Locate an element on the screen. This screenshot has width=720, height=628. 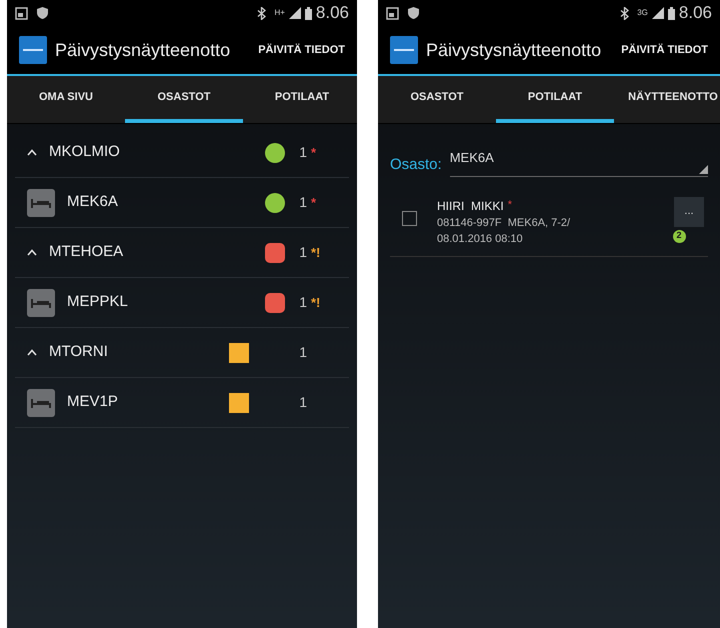
patient-checkbox is located at coordinates (409, 218).